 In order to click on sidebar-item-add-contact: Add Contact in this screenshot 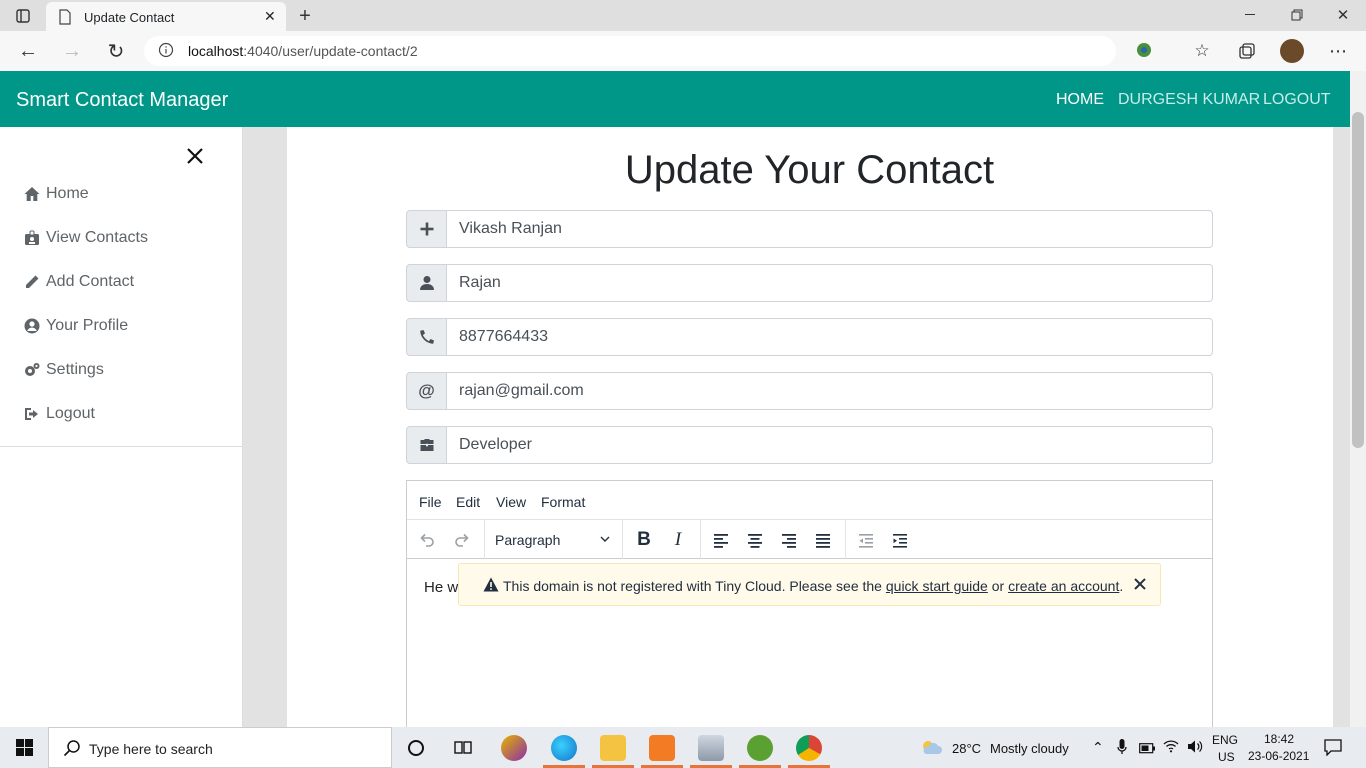, I will do `click(79, 282)`.